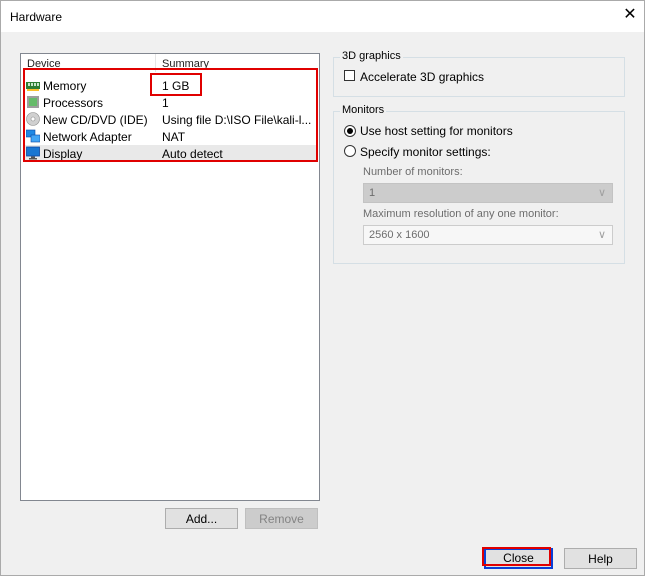  I want to click on close-icon: ✕, so click(630, 15).